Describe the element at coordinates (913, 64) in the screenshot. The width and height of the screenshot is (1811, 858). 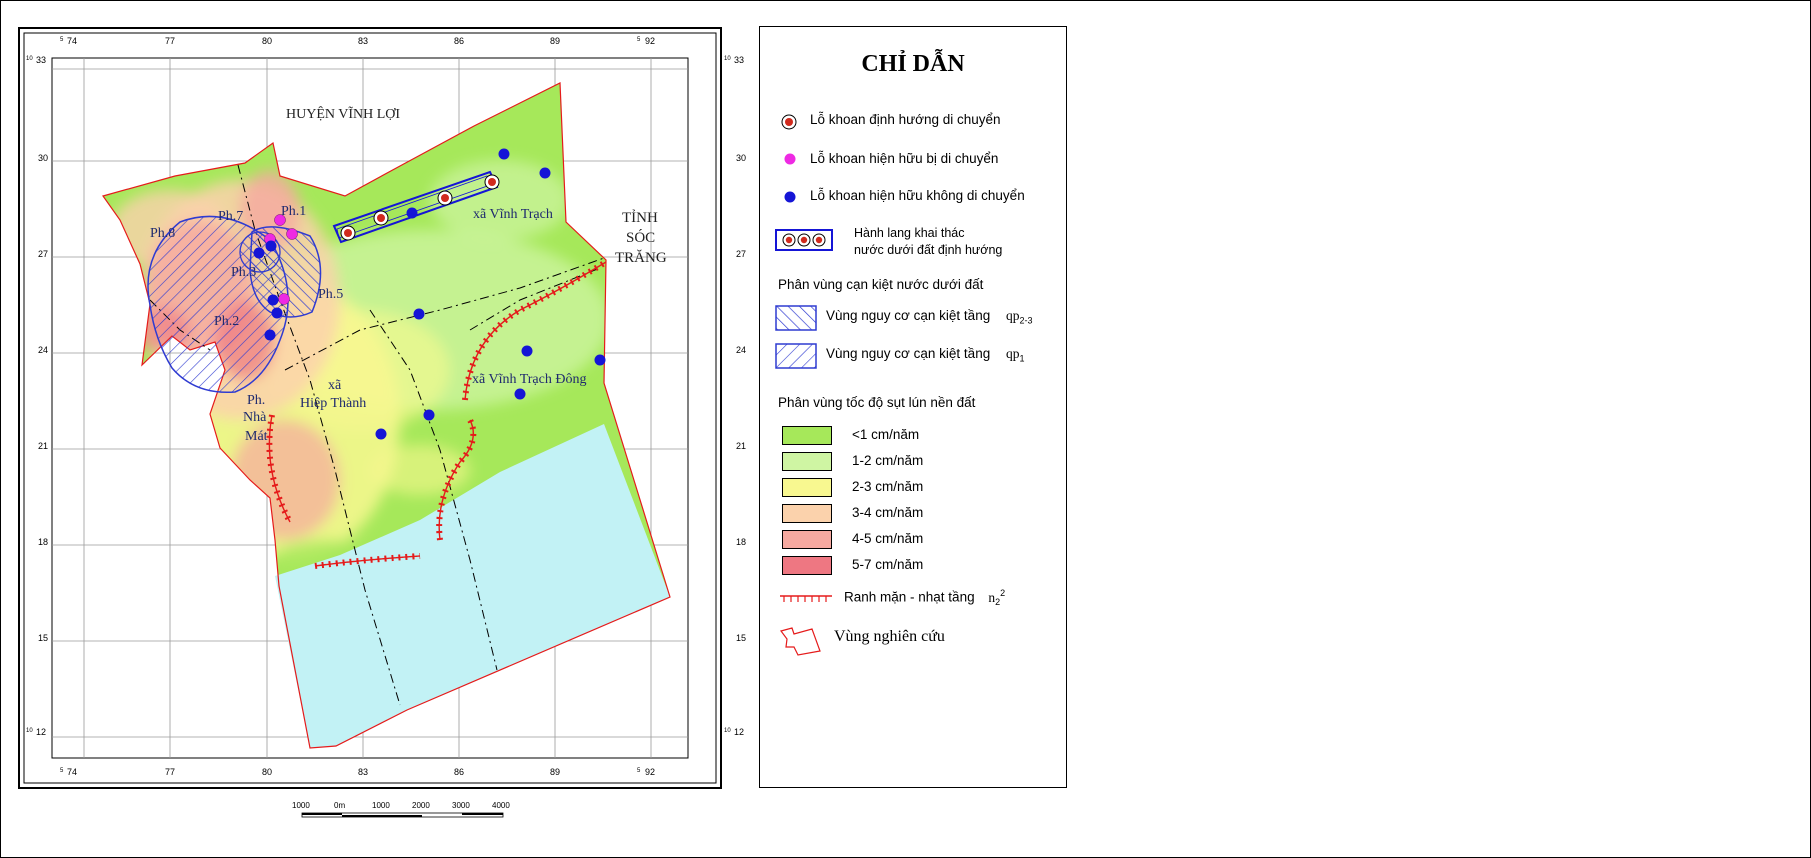
I see `legend-title: CHỈ DẪN` at that location.